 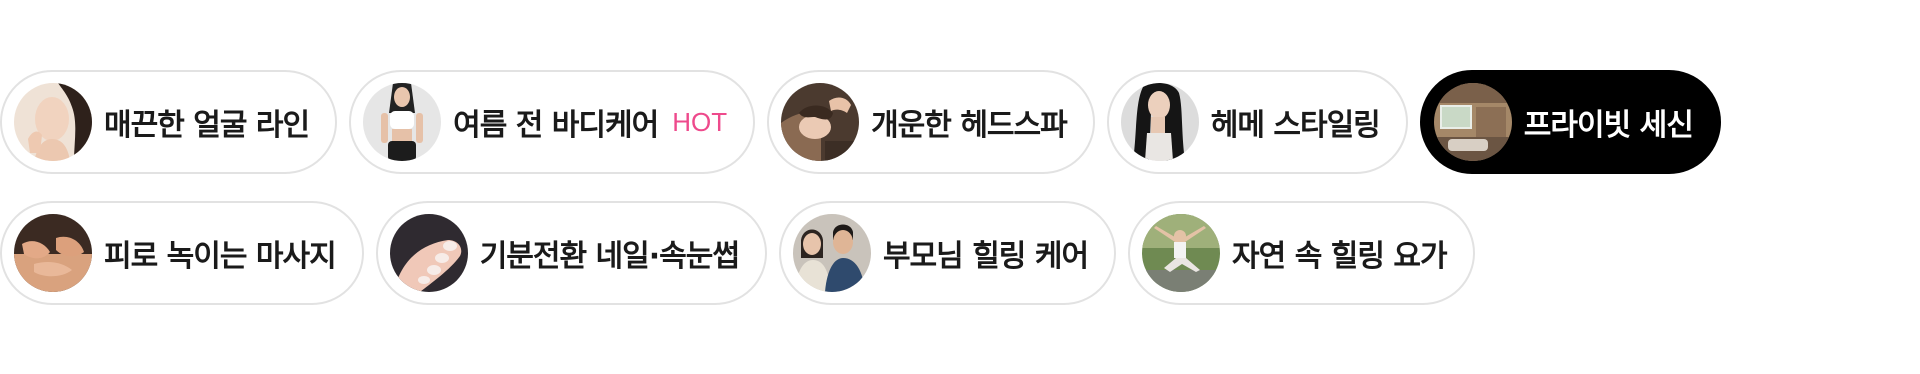 I want to click on chip-label: 프라이빗 세신, so click(x=1608, y=125).